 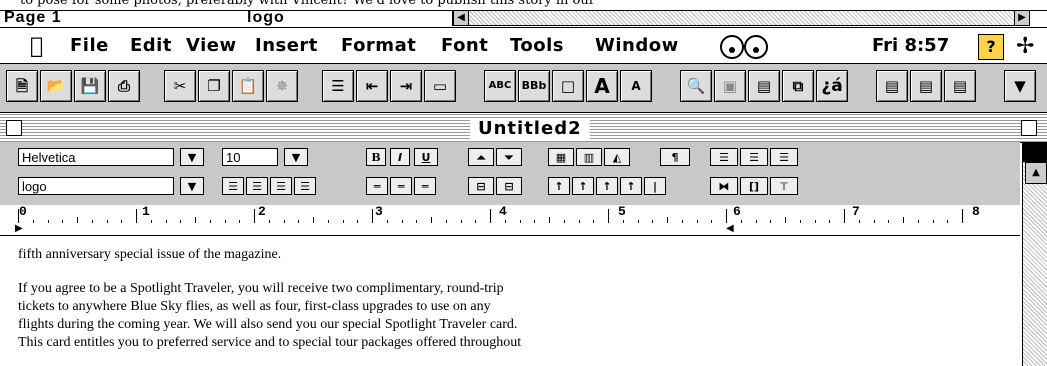 I want to click on grow-font-icon: A, so click(x=602, y=86).